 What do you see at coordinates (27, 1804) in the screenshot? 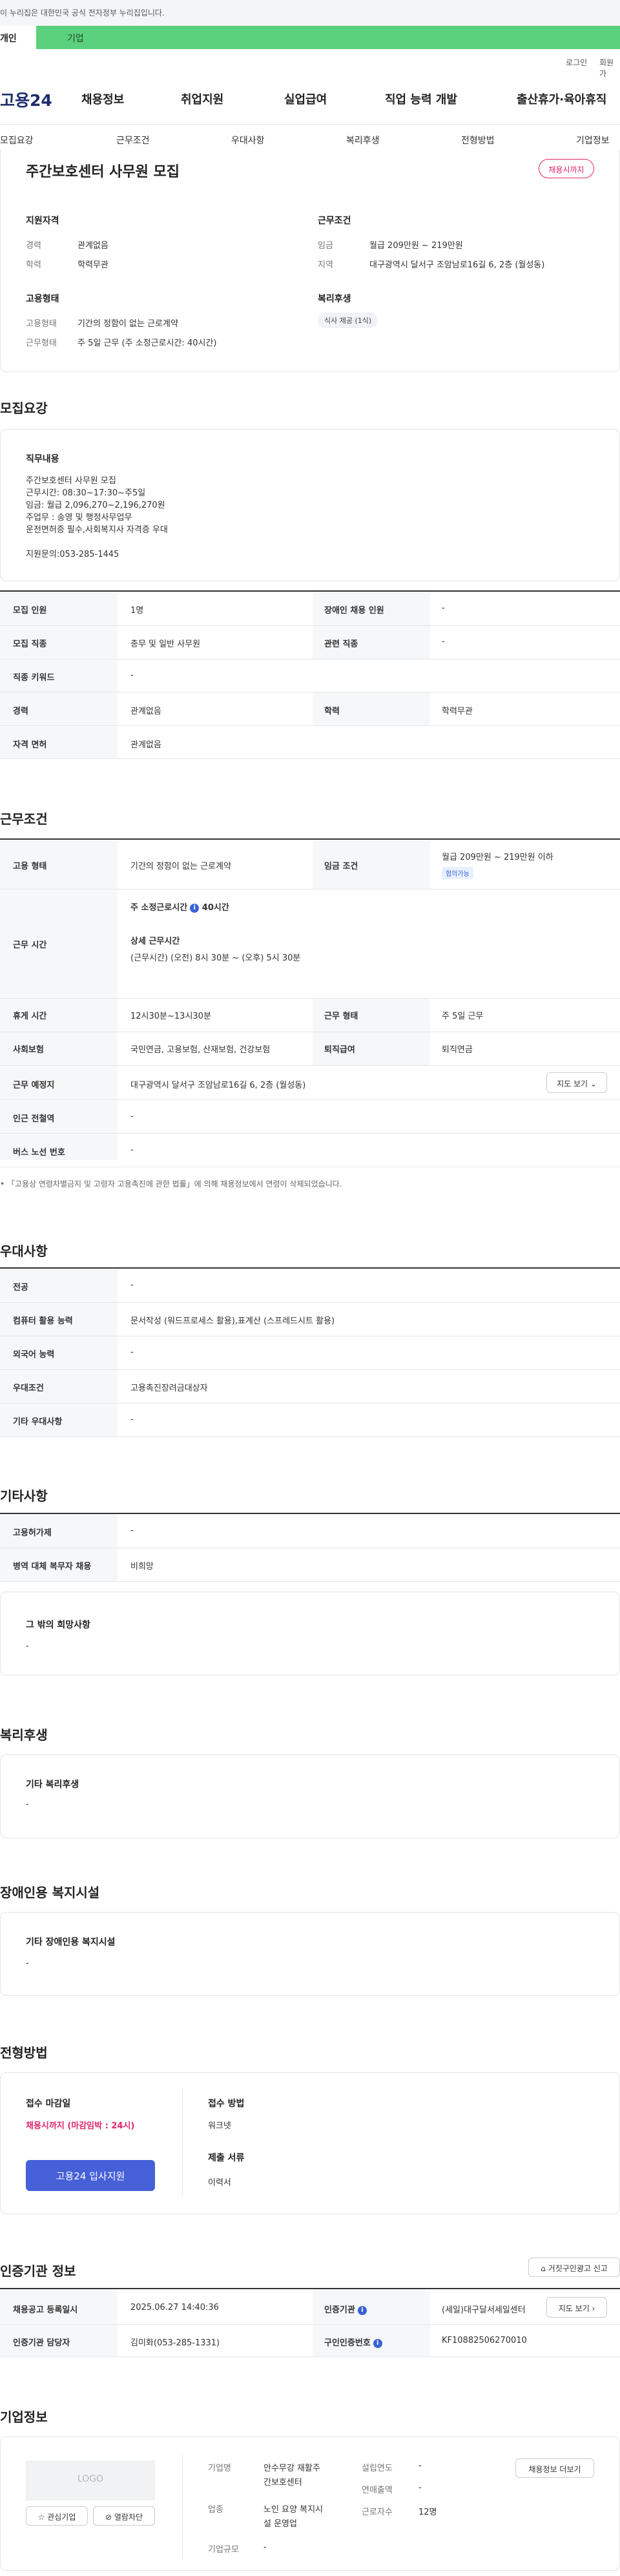
I see `welfare-other-value: -` at bounding box center [27, 1804].